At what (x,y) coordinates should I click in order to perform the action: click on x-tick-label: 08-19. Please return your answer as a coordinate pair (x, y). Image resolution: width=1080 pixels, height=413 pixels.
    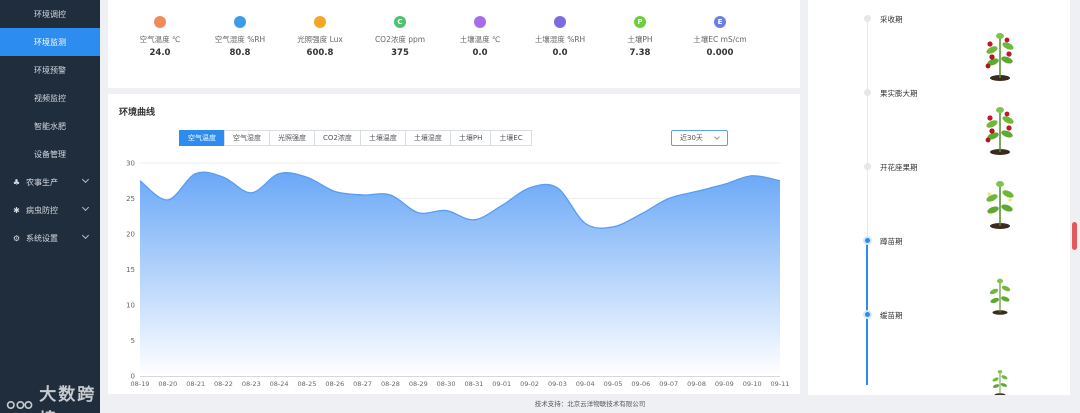
    Looking at the image, I should click on (140, 384).